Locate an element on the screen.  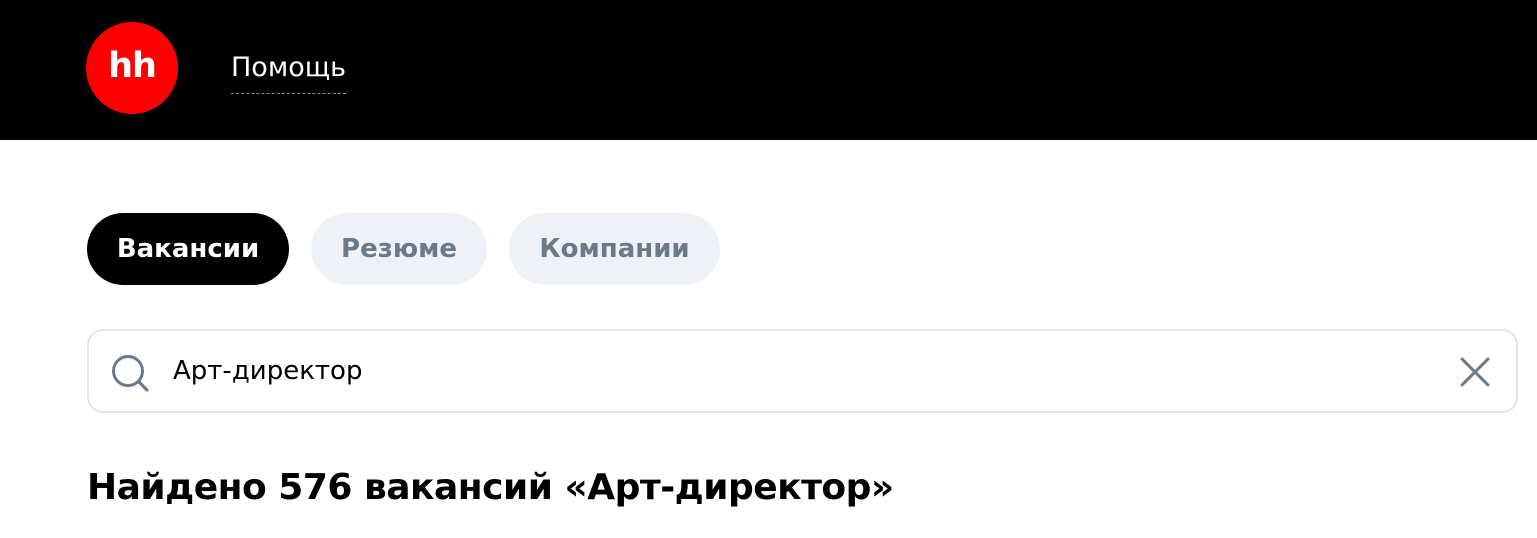
help-link: Помощь is located at coordinates (289, 72).